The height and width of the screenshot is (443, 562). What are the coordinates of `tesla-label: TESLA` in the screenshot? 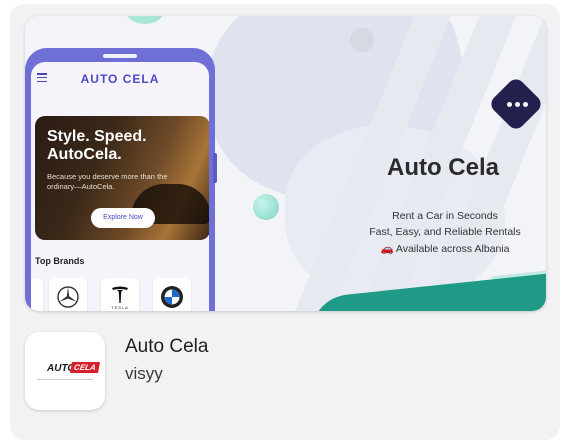 It's located at (120, 307).